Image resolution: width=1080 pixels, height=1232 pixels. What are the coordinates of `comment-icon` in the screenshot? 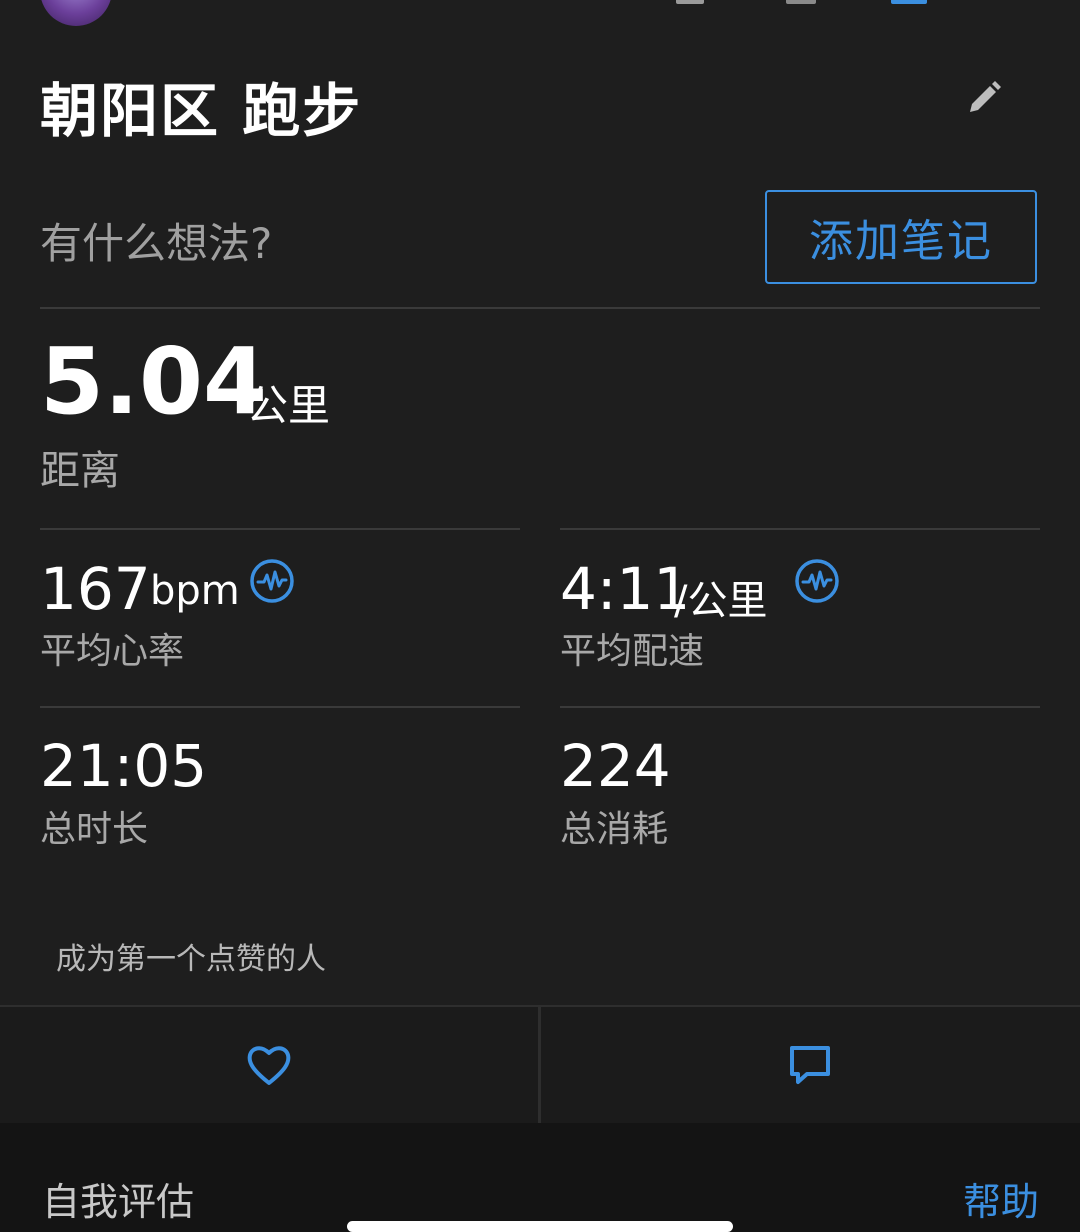 It's located at (810, 1065).